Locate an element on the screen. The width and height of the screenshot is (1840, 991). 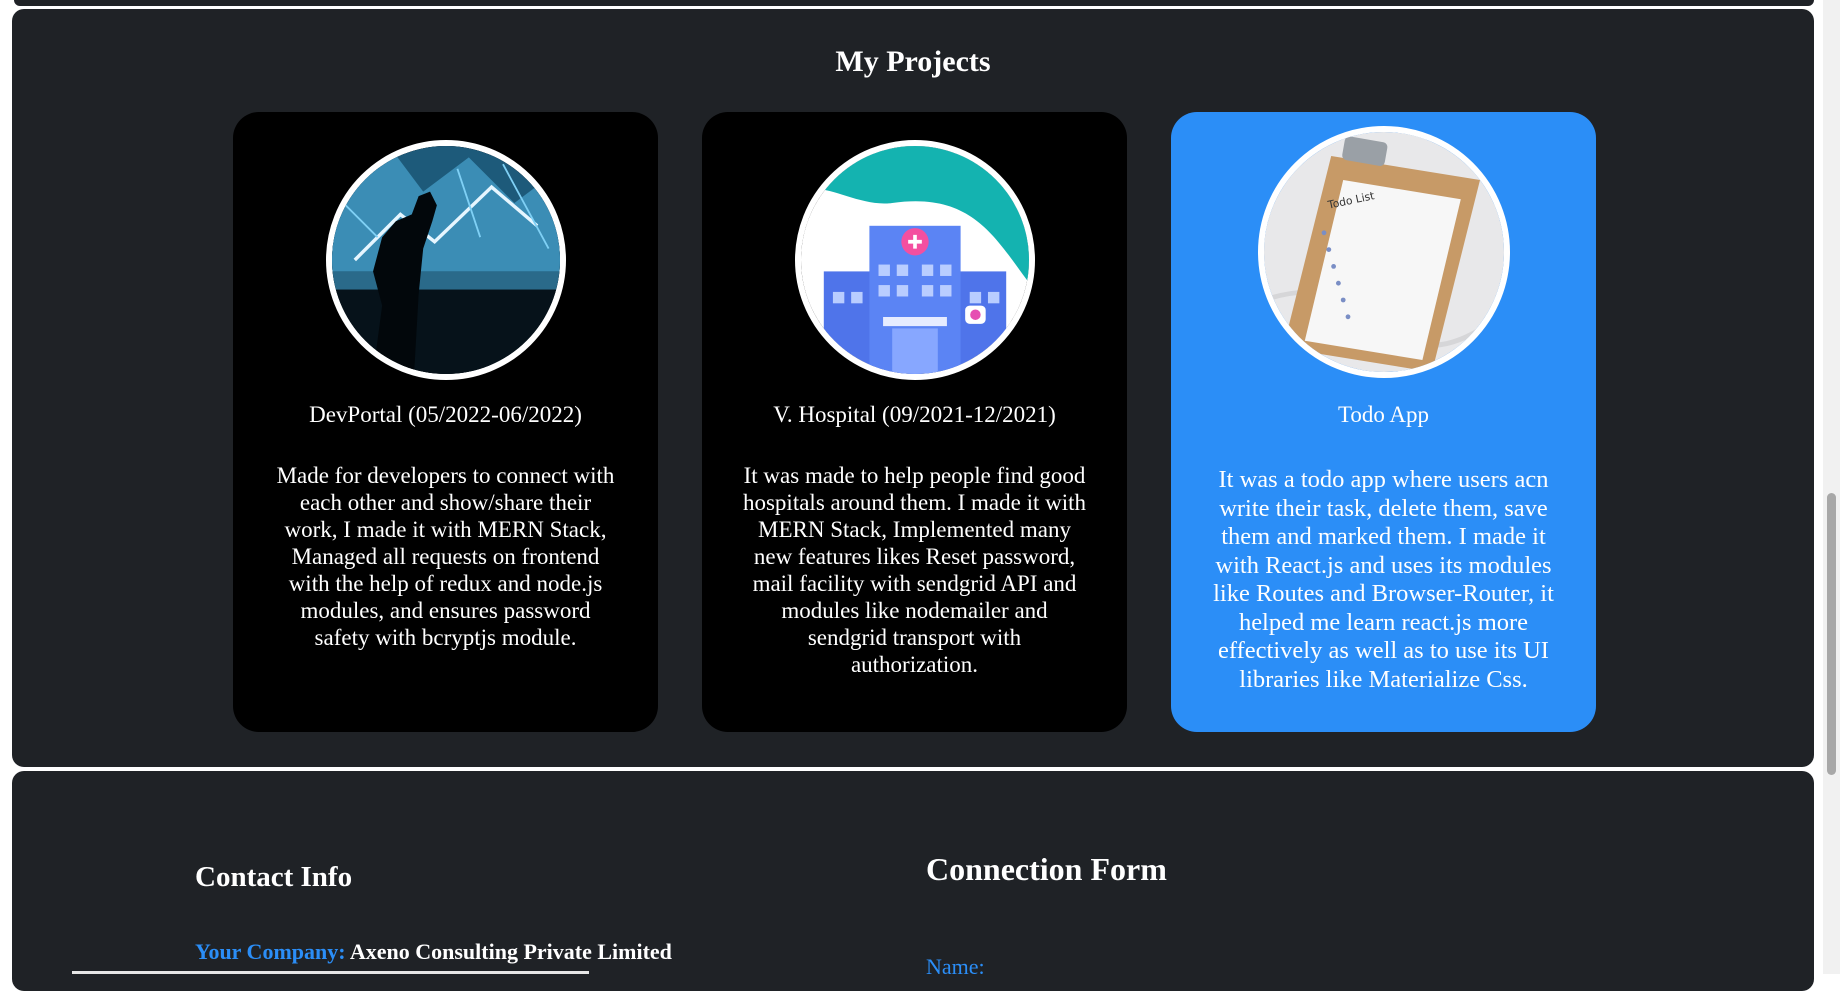
person-silhouette-tech-image is located at coordinates (445, 260).